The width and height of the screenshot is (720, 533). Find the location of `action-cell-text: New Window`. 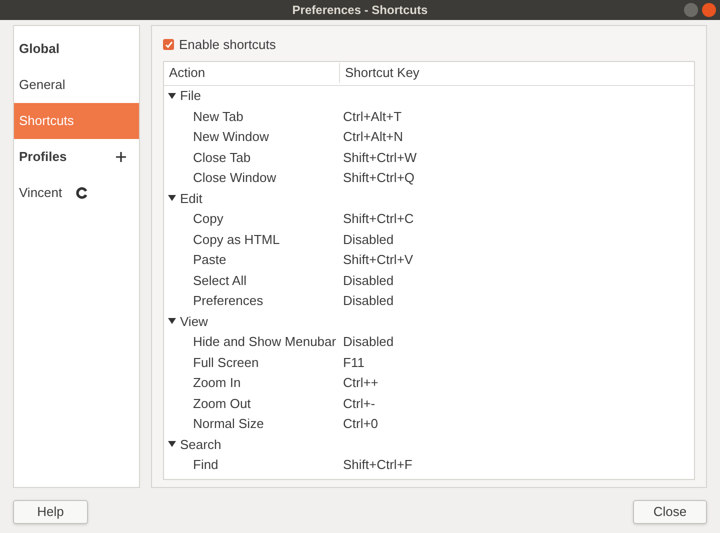

action-cell-text: New Window is located at coordinates (231, 137).